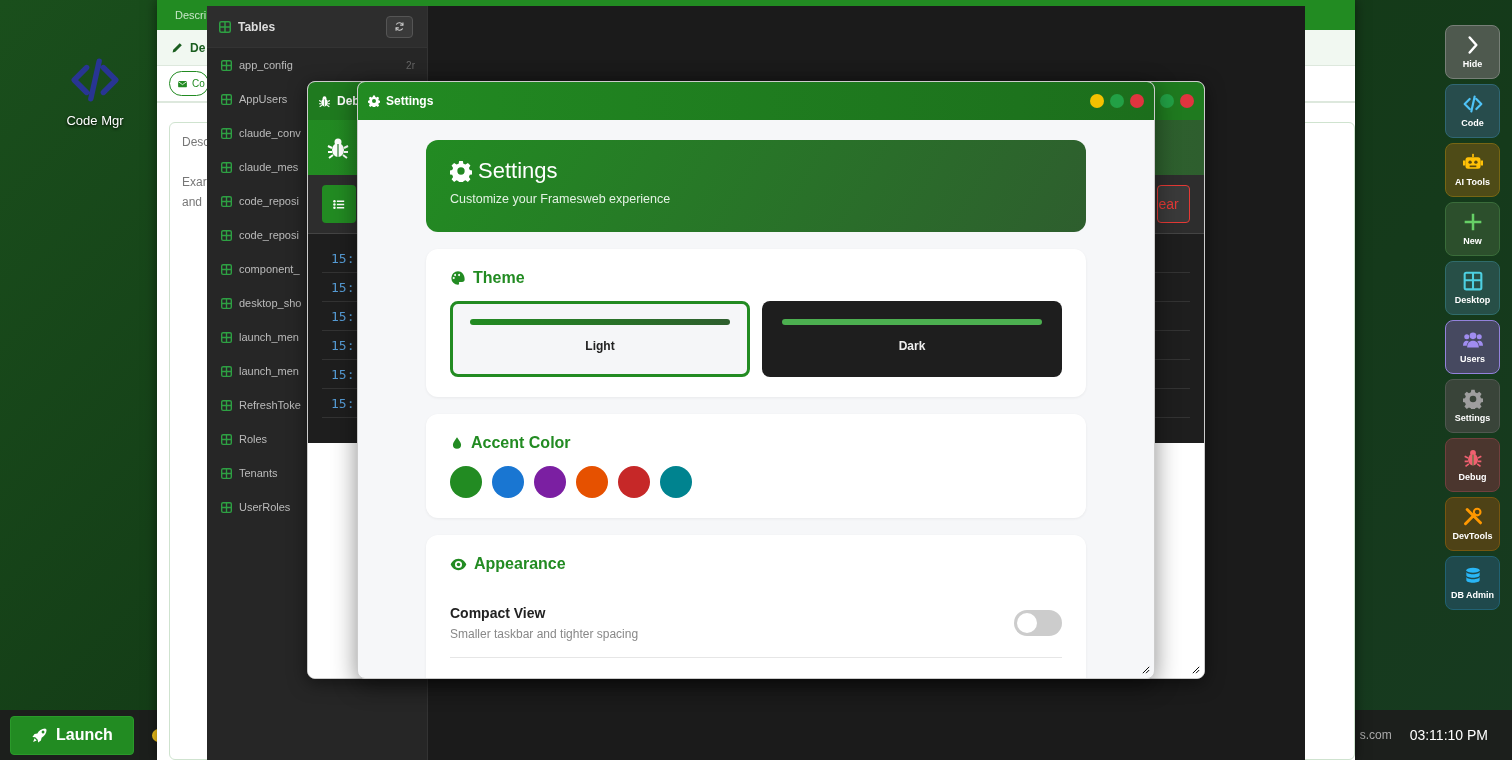 The width and height of the screenshot is (1512, 760). Describe the element at coordinates (182, 83) in the screenshot. I see `envelope-icon` at that location.